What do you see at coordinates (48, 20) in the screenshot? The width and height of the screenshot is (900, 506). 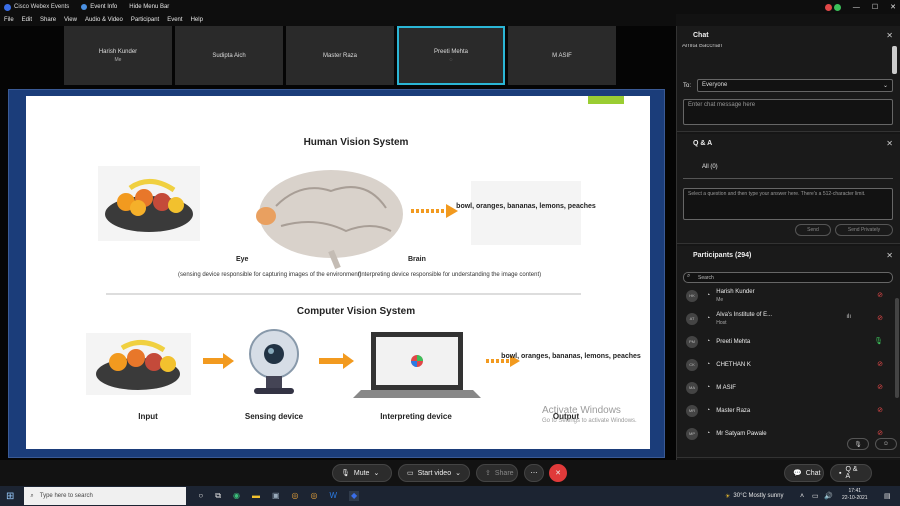 I see `menu-share: Share` at bounding box center [48, 20].